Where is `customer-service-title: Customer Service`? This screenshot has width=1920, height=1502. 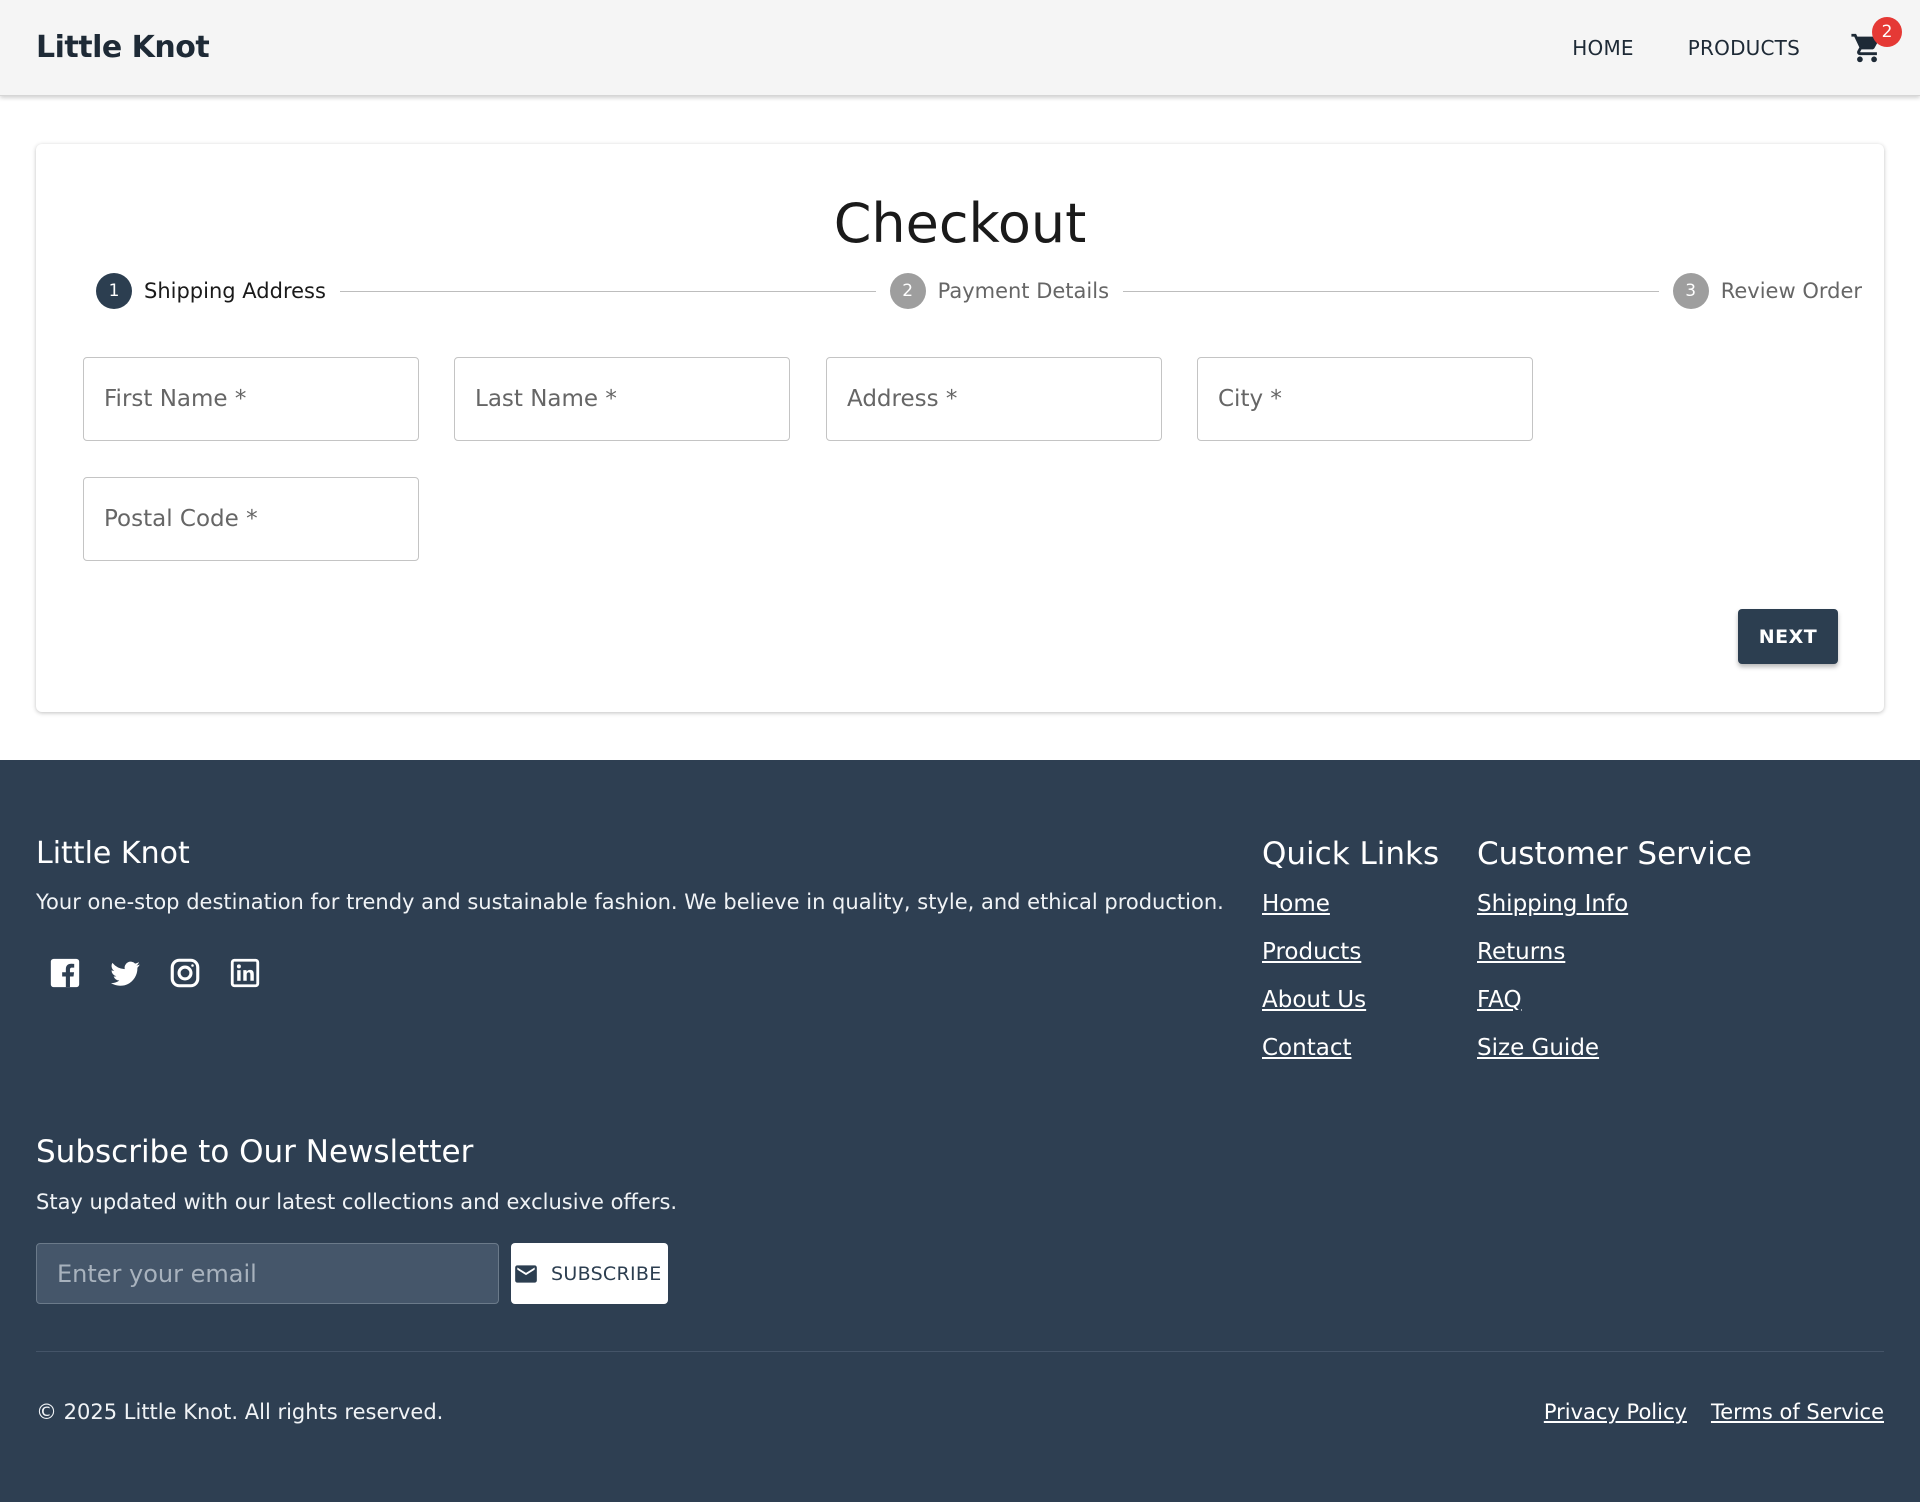 customer-service-title: Customer Service is located at coordinates (1615, 854).